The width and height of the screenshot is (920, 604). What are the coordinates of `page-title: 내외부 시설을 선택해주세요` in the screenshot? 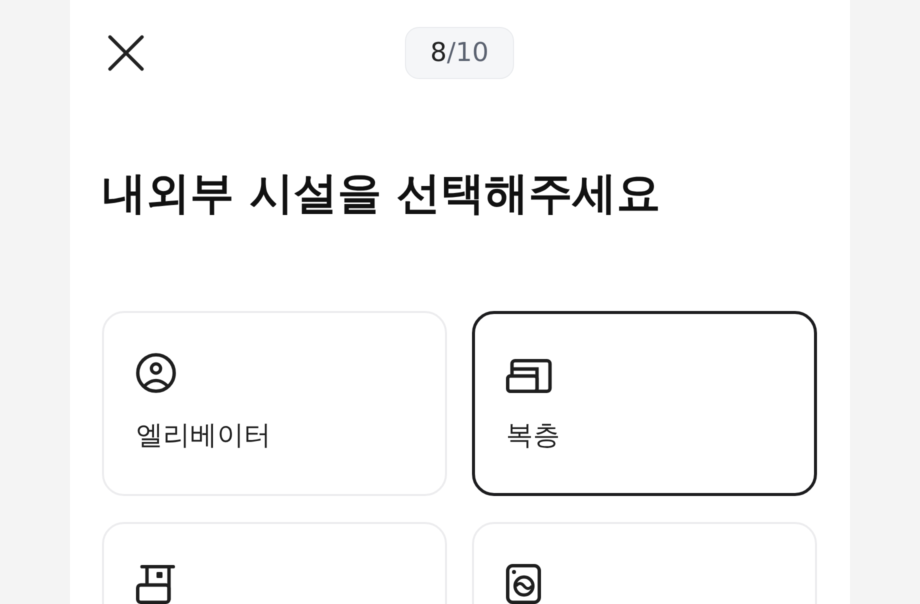 It's located at (382, 194).